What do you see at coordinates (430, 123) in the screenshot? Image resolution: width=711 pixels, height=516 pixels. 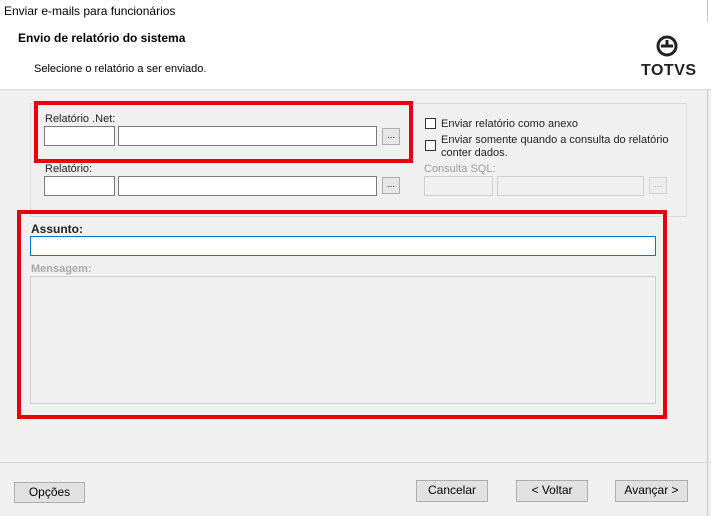 I see `attach-report-checkbox` at bounding box center [430, 123].